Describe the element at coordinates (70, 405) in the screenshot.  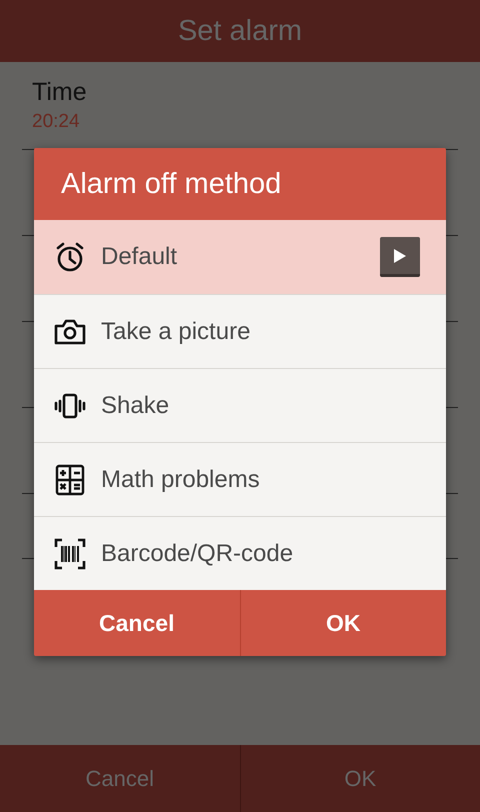
I see `vibrating-phone-icon` at that location.